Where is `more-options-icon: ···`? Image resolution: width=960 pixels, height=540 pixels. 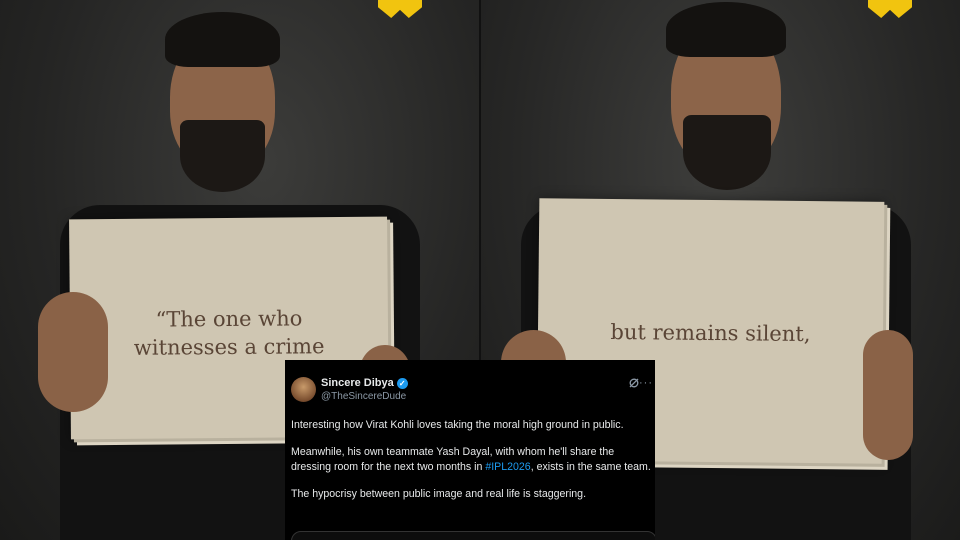
more-options-icon: ··· is located at coordinates (646, 383).